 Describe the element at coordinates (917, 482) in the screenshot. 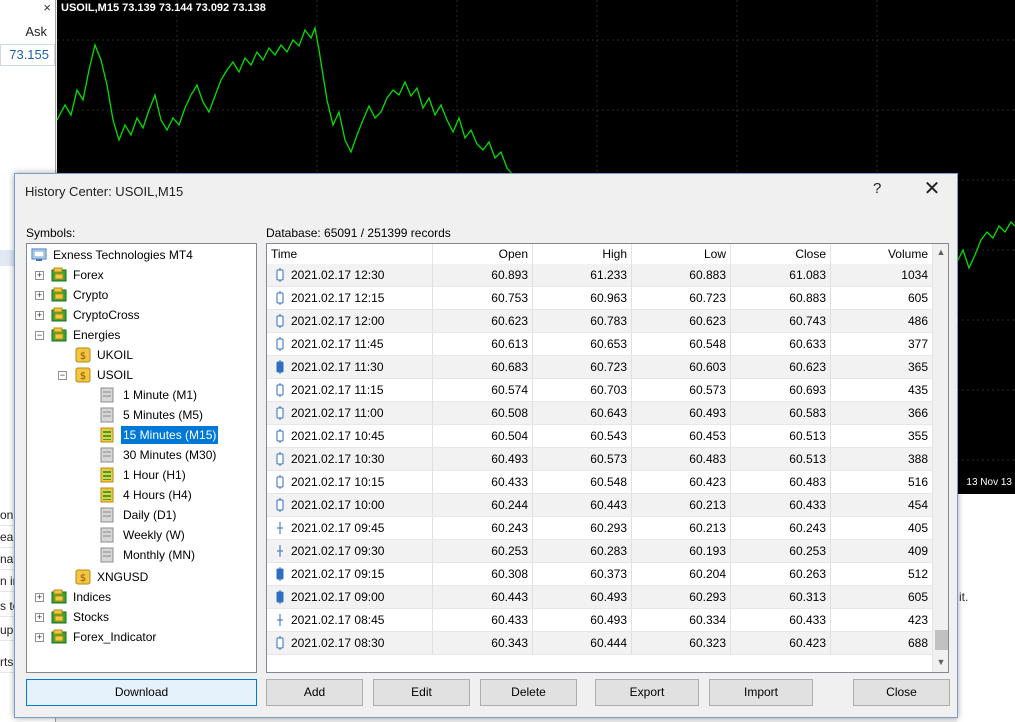

I see `cell-volume: 516` at that location.